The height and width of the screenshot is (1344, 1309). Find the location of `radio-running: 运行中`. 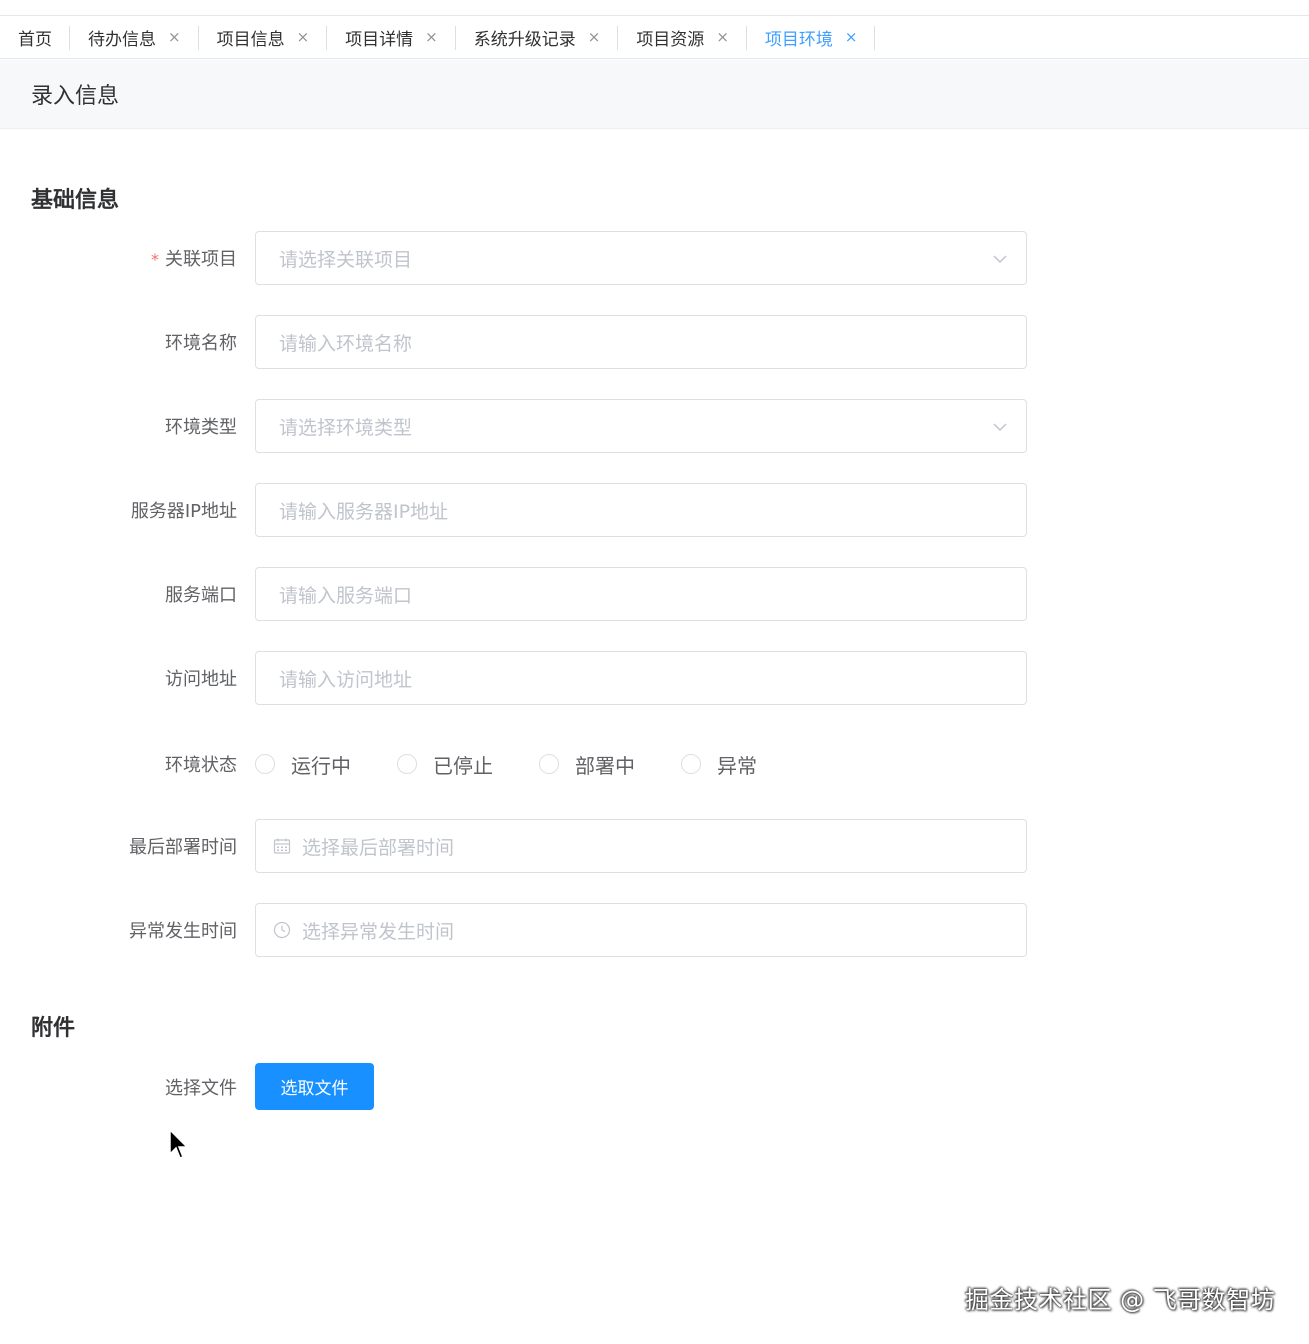

radio-running: 运行中 is located at coordinates (303, 764).